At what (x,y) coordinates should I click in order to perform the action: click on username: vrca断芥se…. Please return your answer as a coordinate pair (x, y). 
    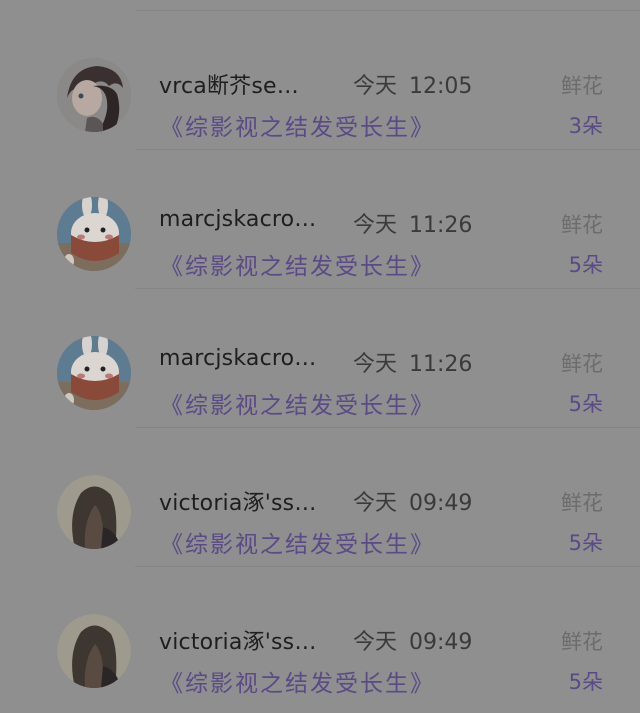
    Looking at the image, I should click on (249, 84).